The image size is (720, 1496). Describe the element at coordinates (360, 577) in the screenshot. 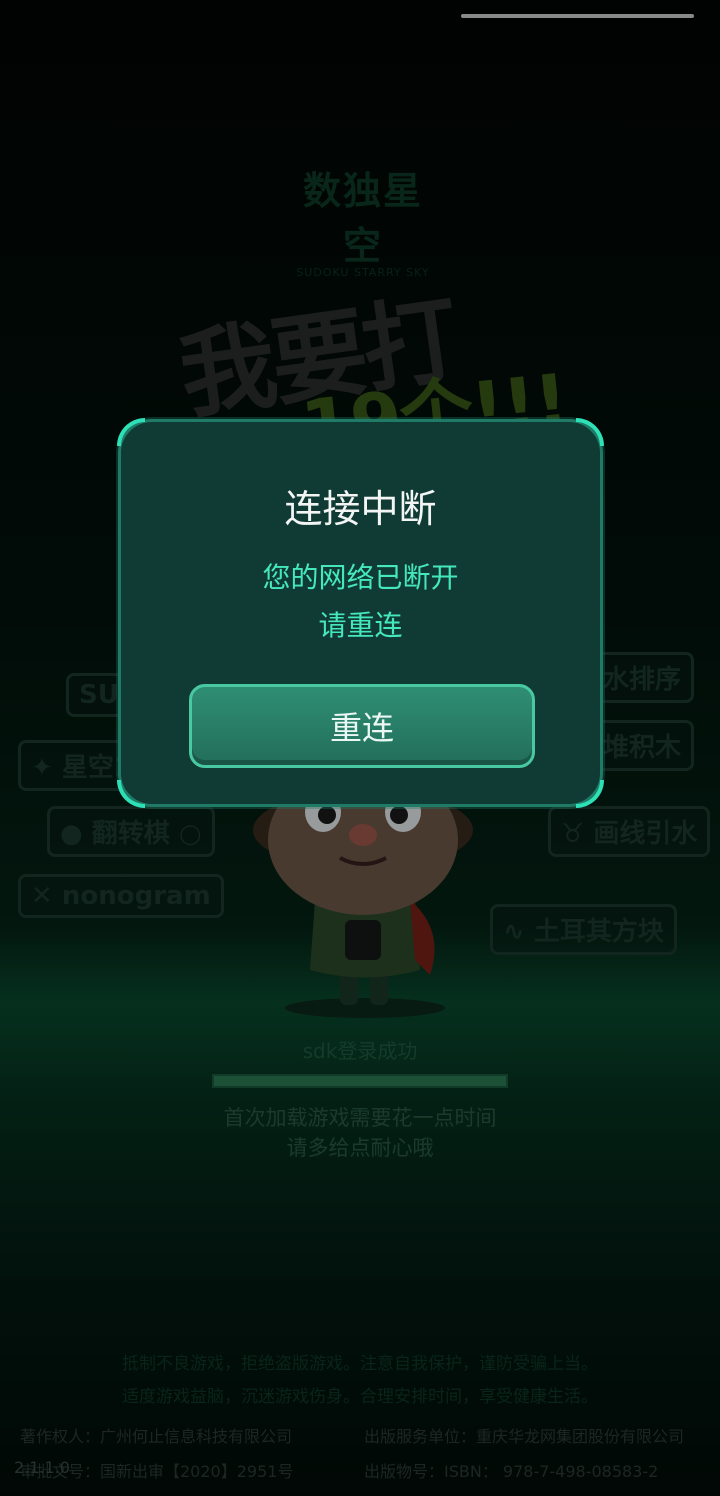

I see `dialog-message-line1: 您的网络已断开` at that location.